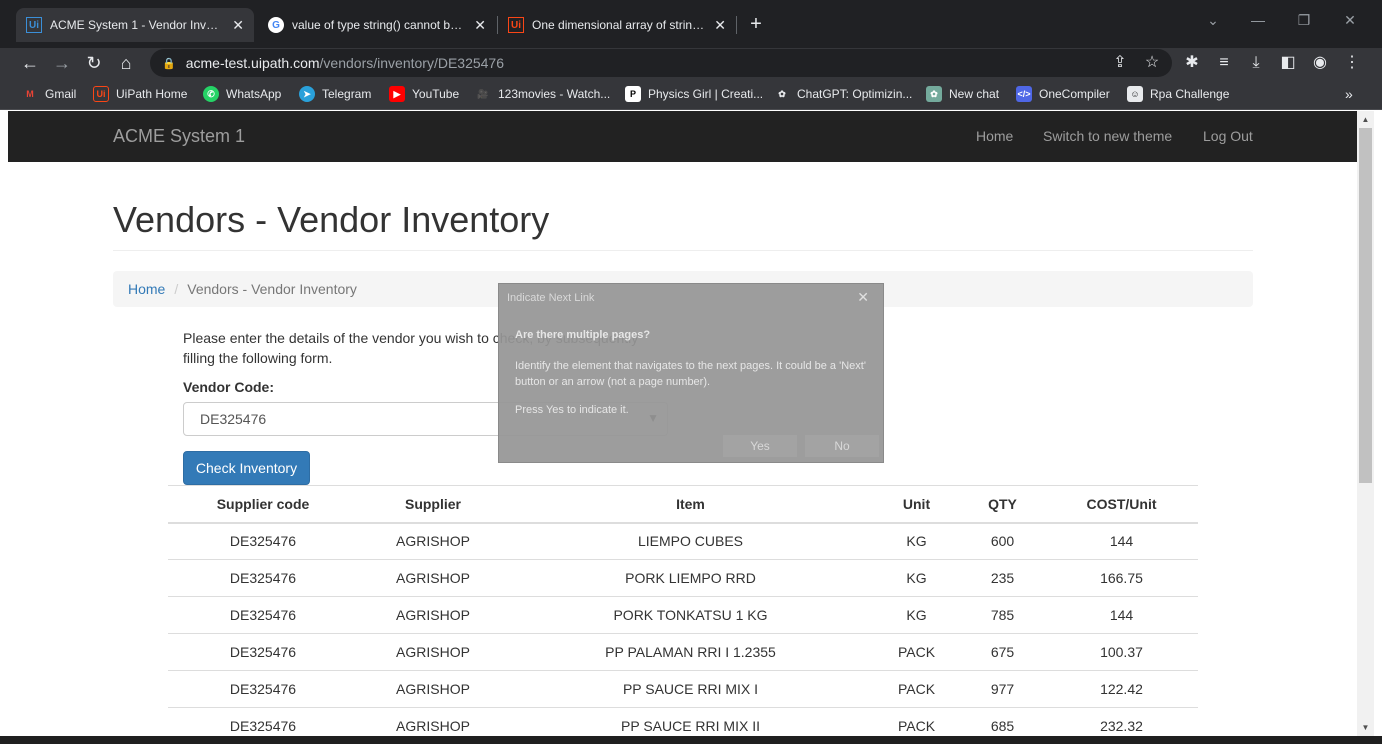 The width and height of the screenshot is (1382, 744). I want to click on gmail-icon: M, so click(30, 94).